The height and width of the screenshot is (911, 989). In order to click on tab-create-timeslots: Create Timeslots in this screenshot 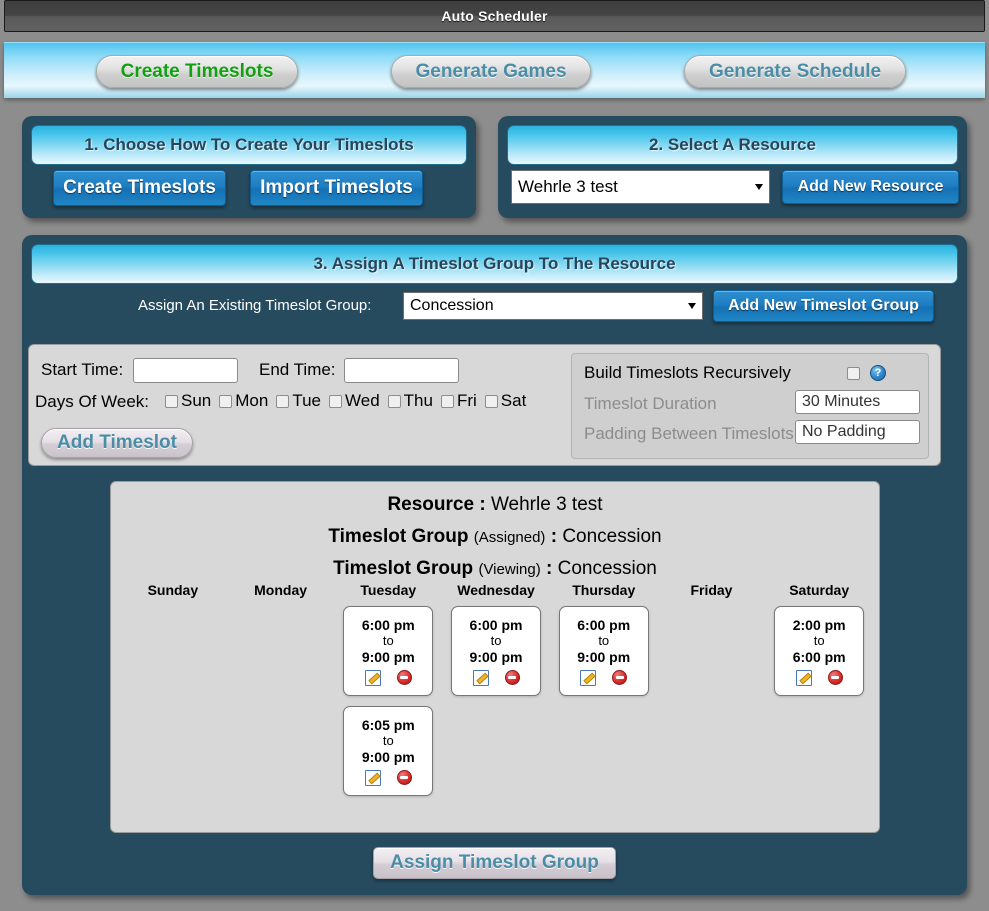, I will do `click(197, 71)`.